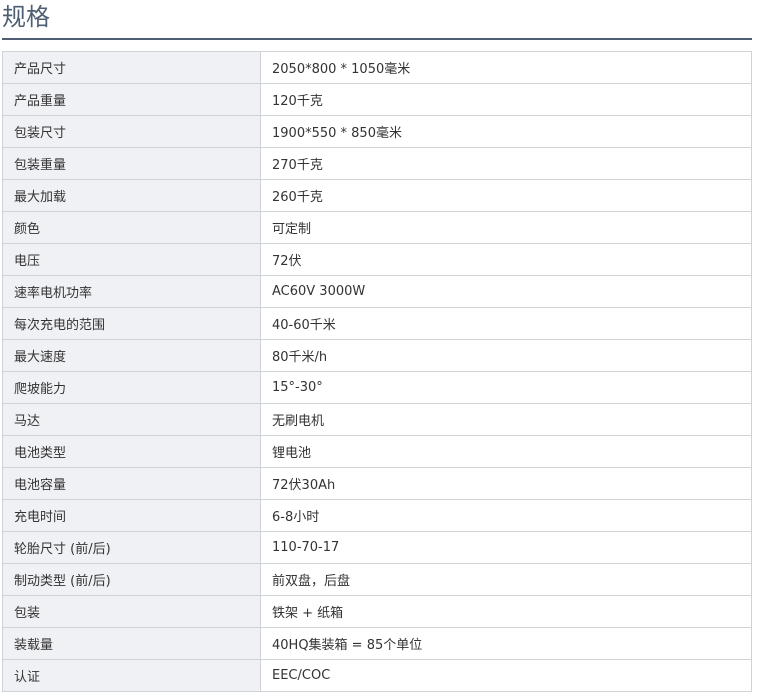  I want to click on spec-label: 轮胎尺寸 (前/后), so click(131, 547).